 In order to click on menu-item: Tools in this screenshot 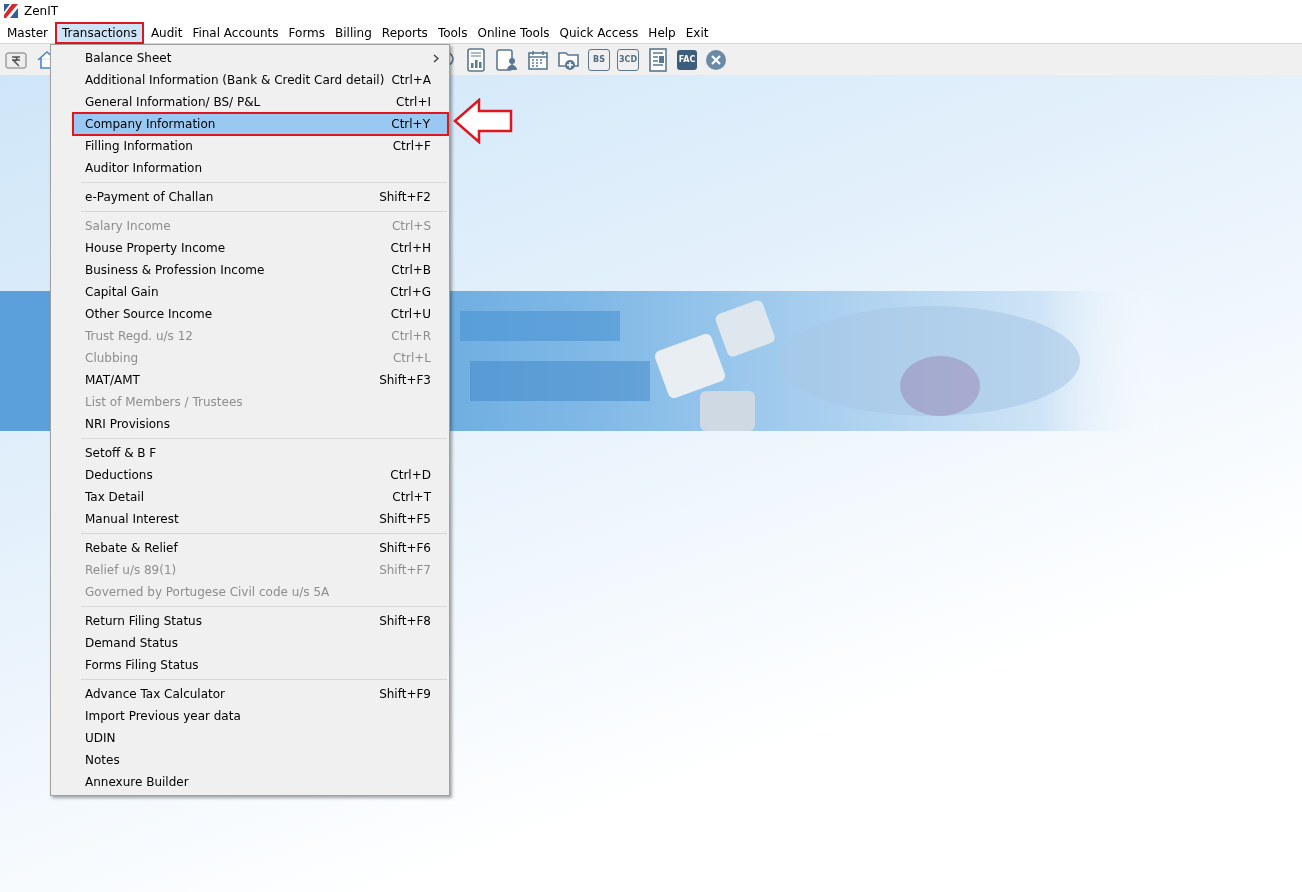, I will do `click(452, 32)`.